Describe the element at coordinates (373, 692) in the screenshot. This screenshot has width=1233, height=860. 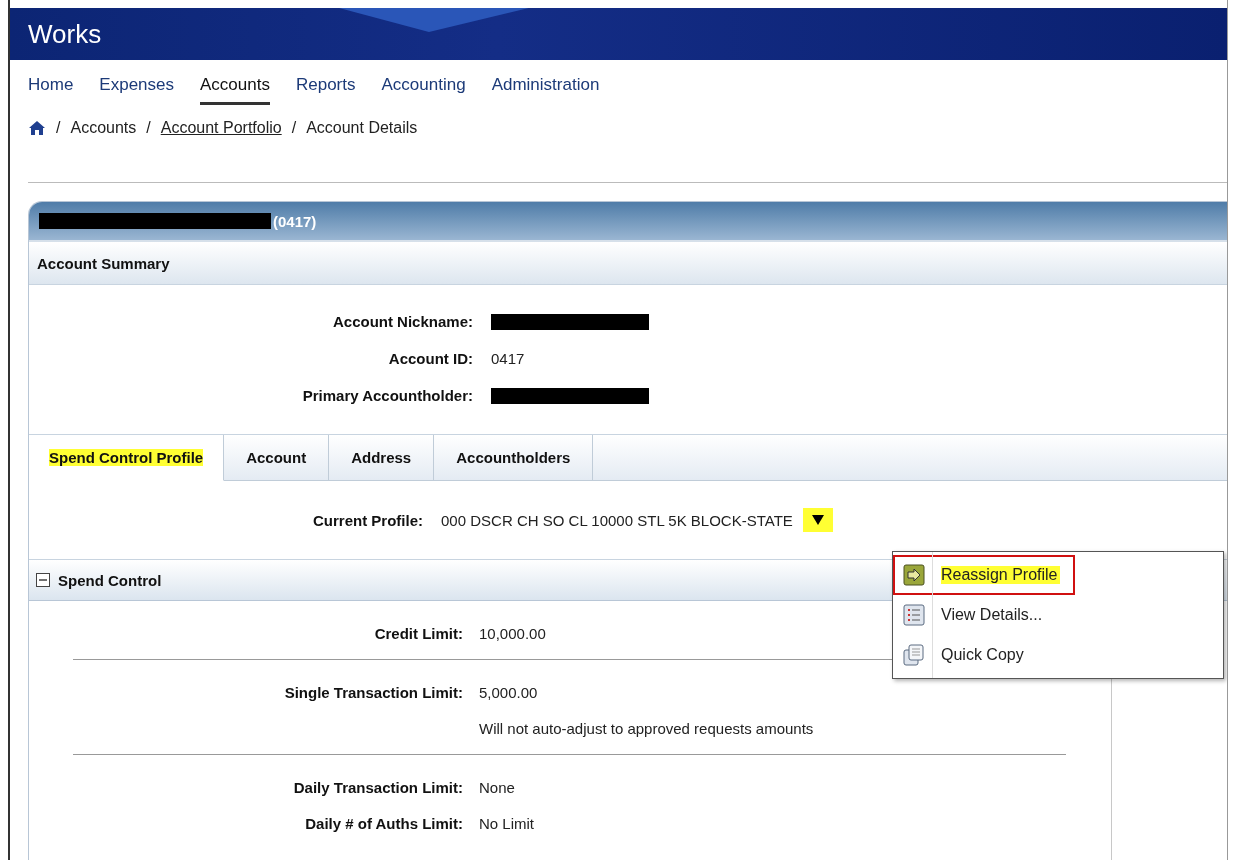
I see `field-label: Single Transaction Limit:` at that location.